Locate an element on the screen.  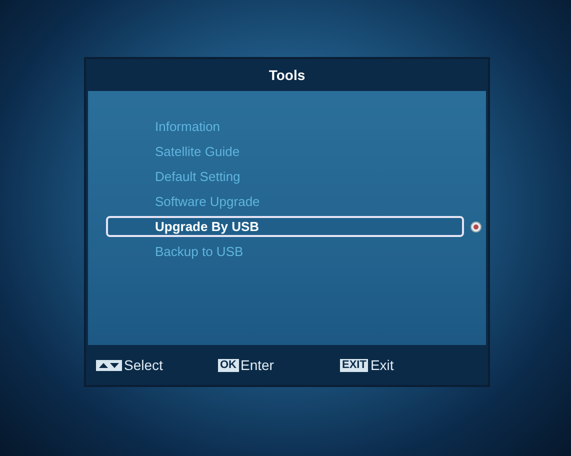
key-label: OK is located at coordinates (228, 365).